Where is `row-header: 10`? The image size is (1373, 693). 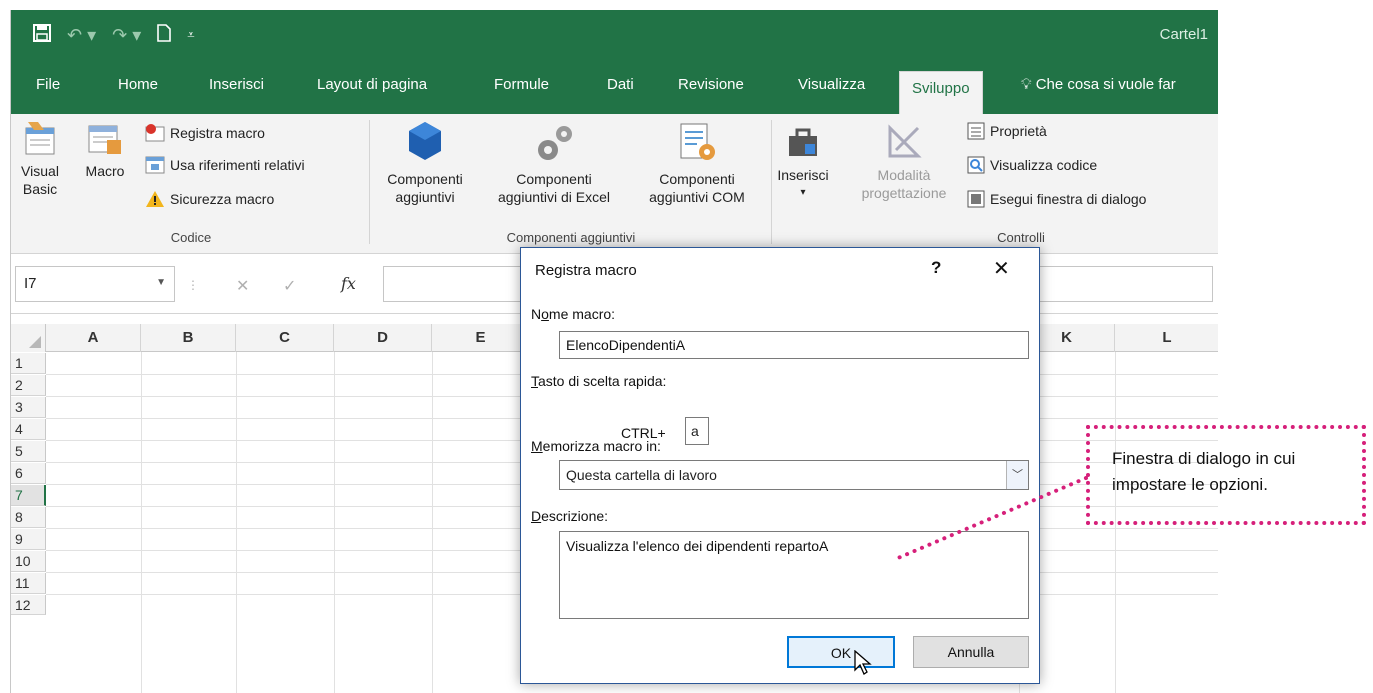
row-header: 10 is located at coordinates (28, 561).